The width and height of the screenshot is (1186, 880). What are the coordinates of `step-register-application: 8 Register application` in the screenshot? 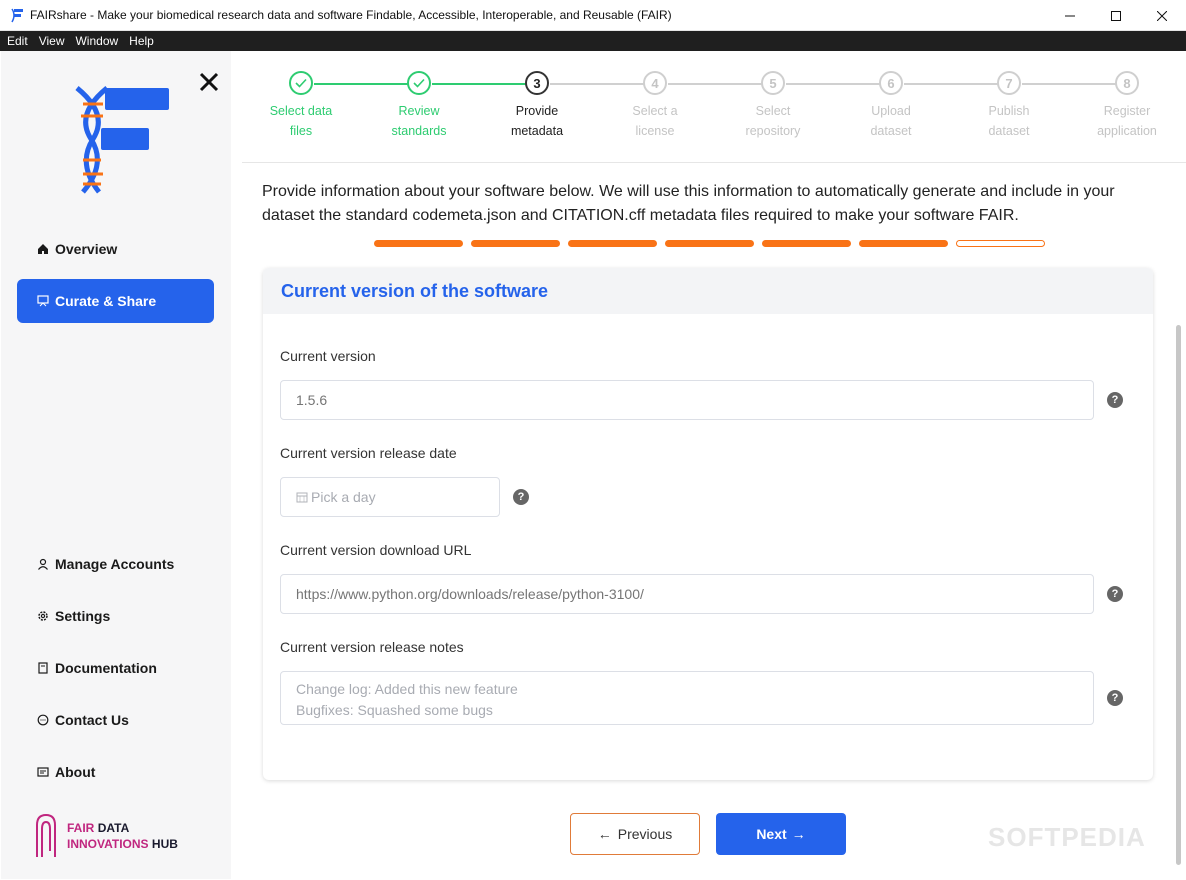 It's located at (1127, 106).